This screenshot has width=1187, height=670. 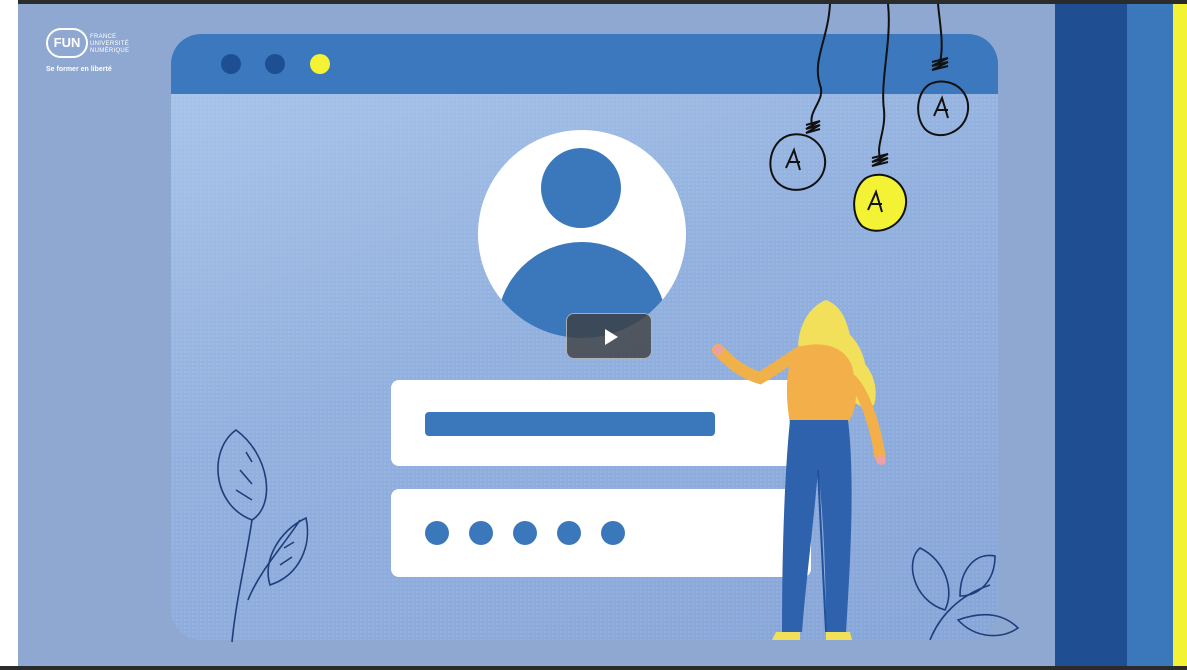 I want to click on frame-bottom-border, so click(x=593, y=668).